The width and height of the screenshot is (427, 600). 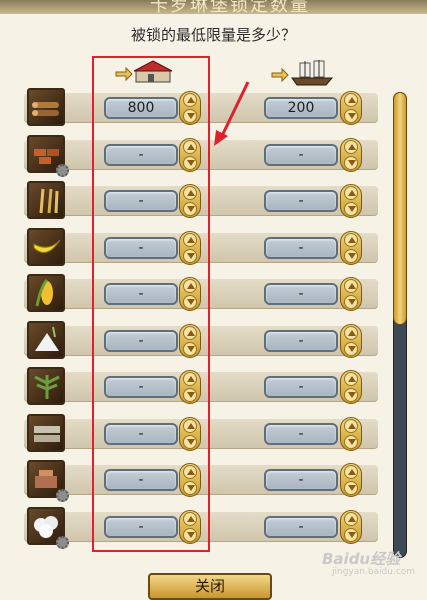 What do you see at coordinates (230, 7) in the screenshot?
I see `dialog-title: 卡罗琳堡锁定数量` at bounding box center [230, 7].